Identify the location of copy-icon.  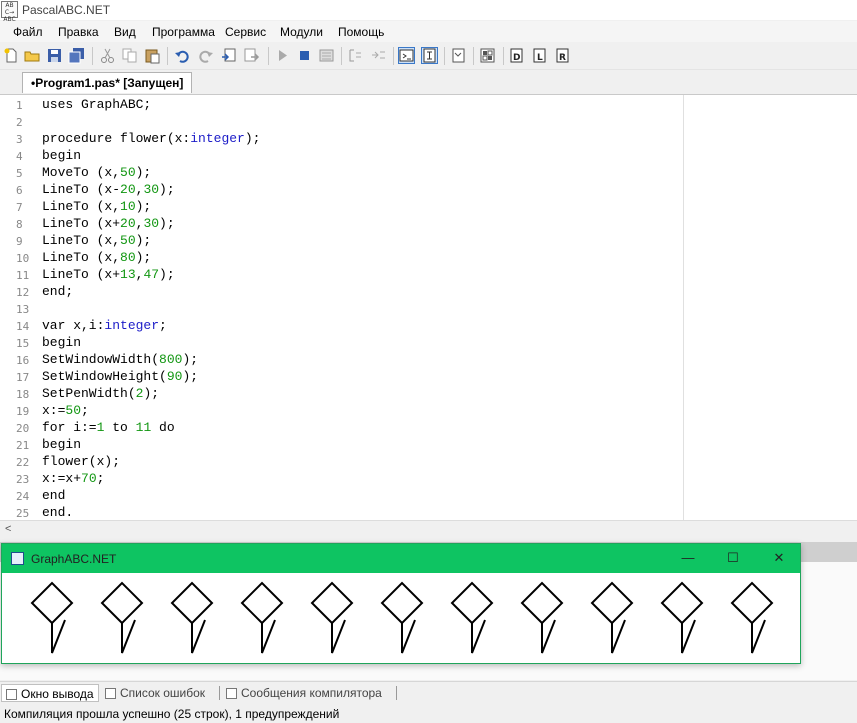
(129, 55).